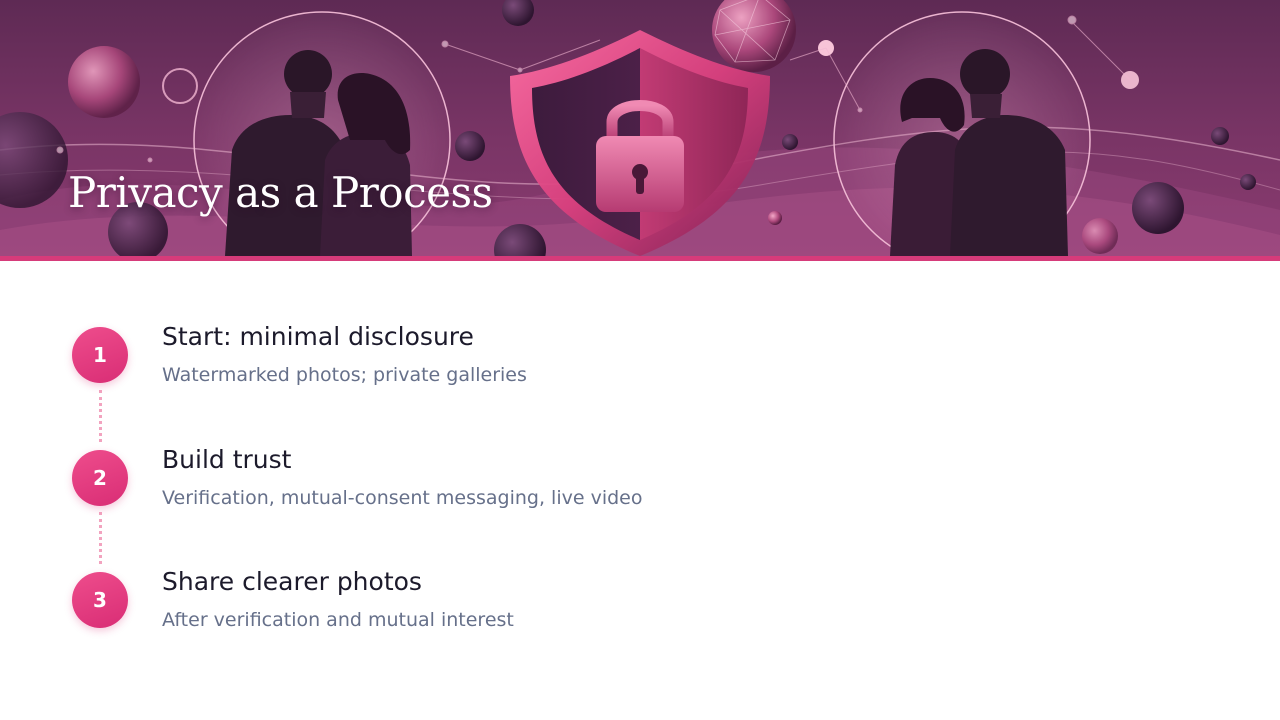 This screenshot has width=1280, height=720. Describe the element at coordinates (640, 258) in the screenshot. I see `accent-divider` at that location.